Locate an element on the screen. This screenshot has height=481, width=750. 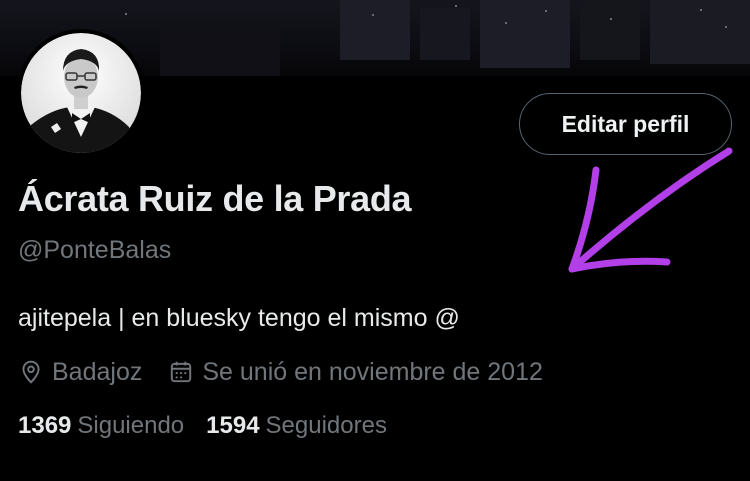
calendar-icon is located at coordinates (181, 372).